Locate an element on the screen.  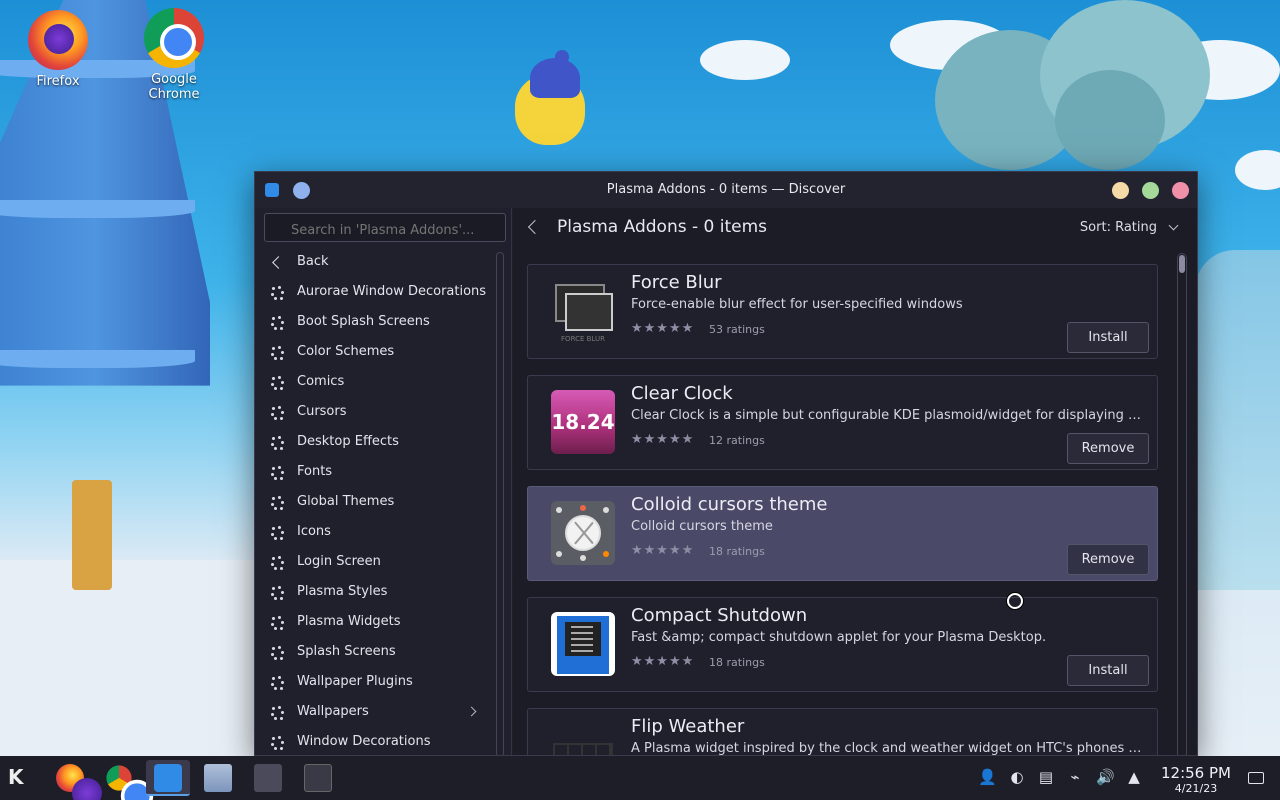
user-icon: 👤 is located at coordinates (987, 777).